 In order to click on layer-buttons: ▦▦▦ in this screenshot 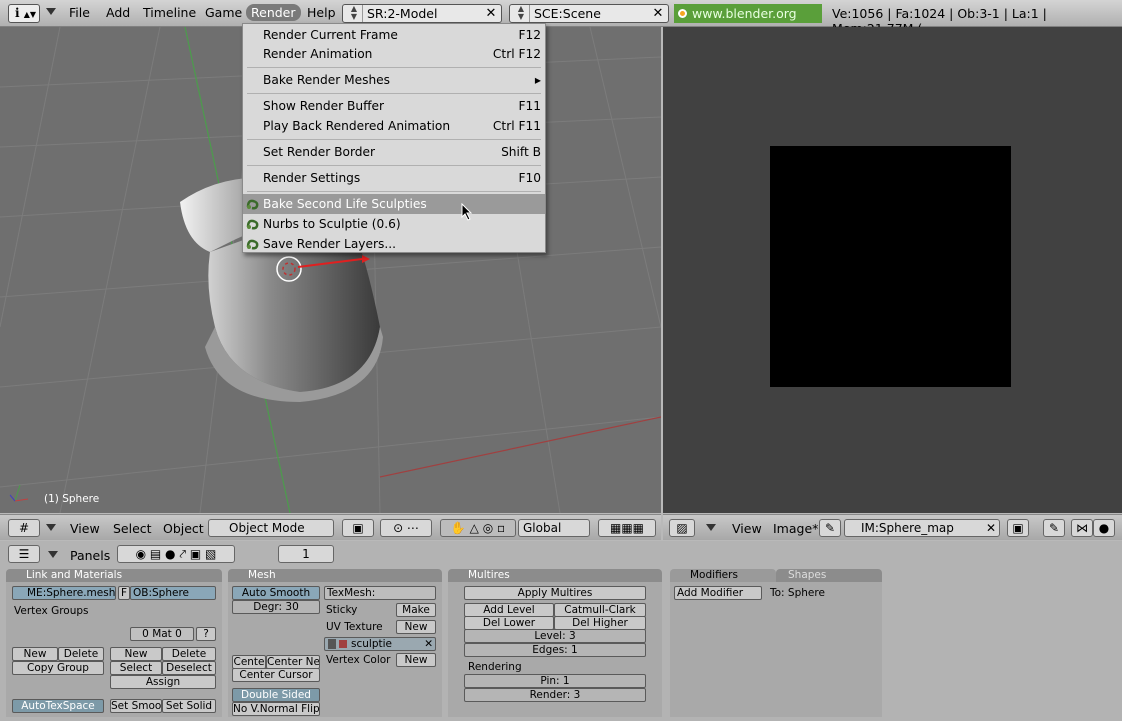, I will do `click(627, 528)`.